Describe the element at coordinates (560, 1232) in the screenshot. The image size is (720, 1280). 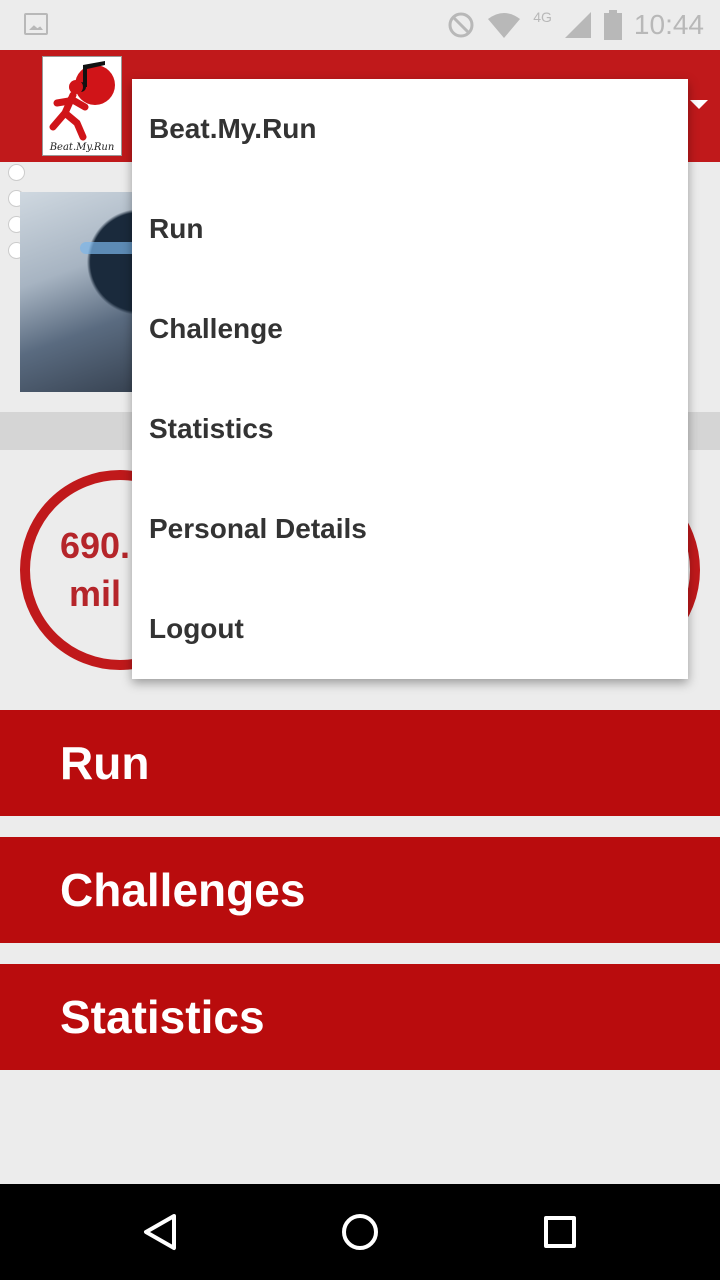
I see `recents-icon` at that location.